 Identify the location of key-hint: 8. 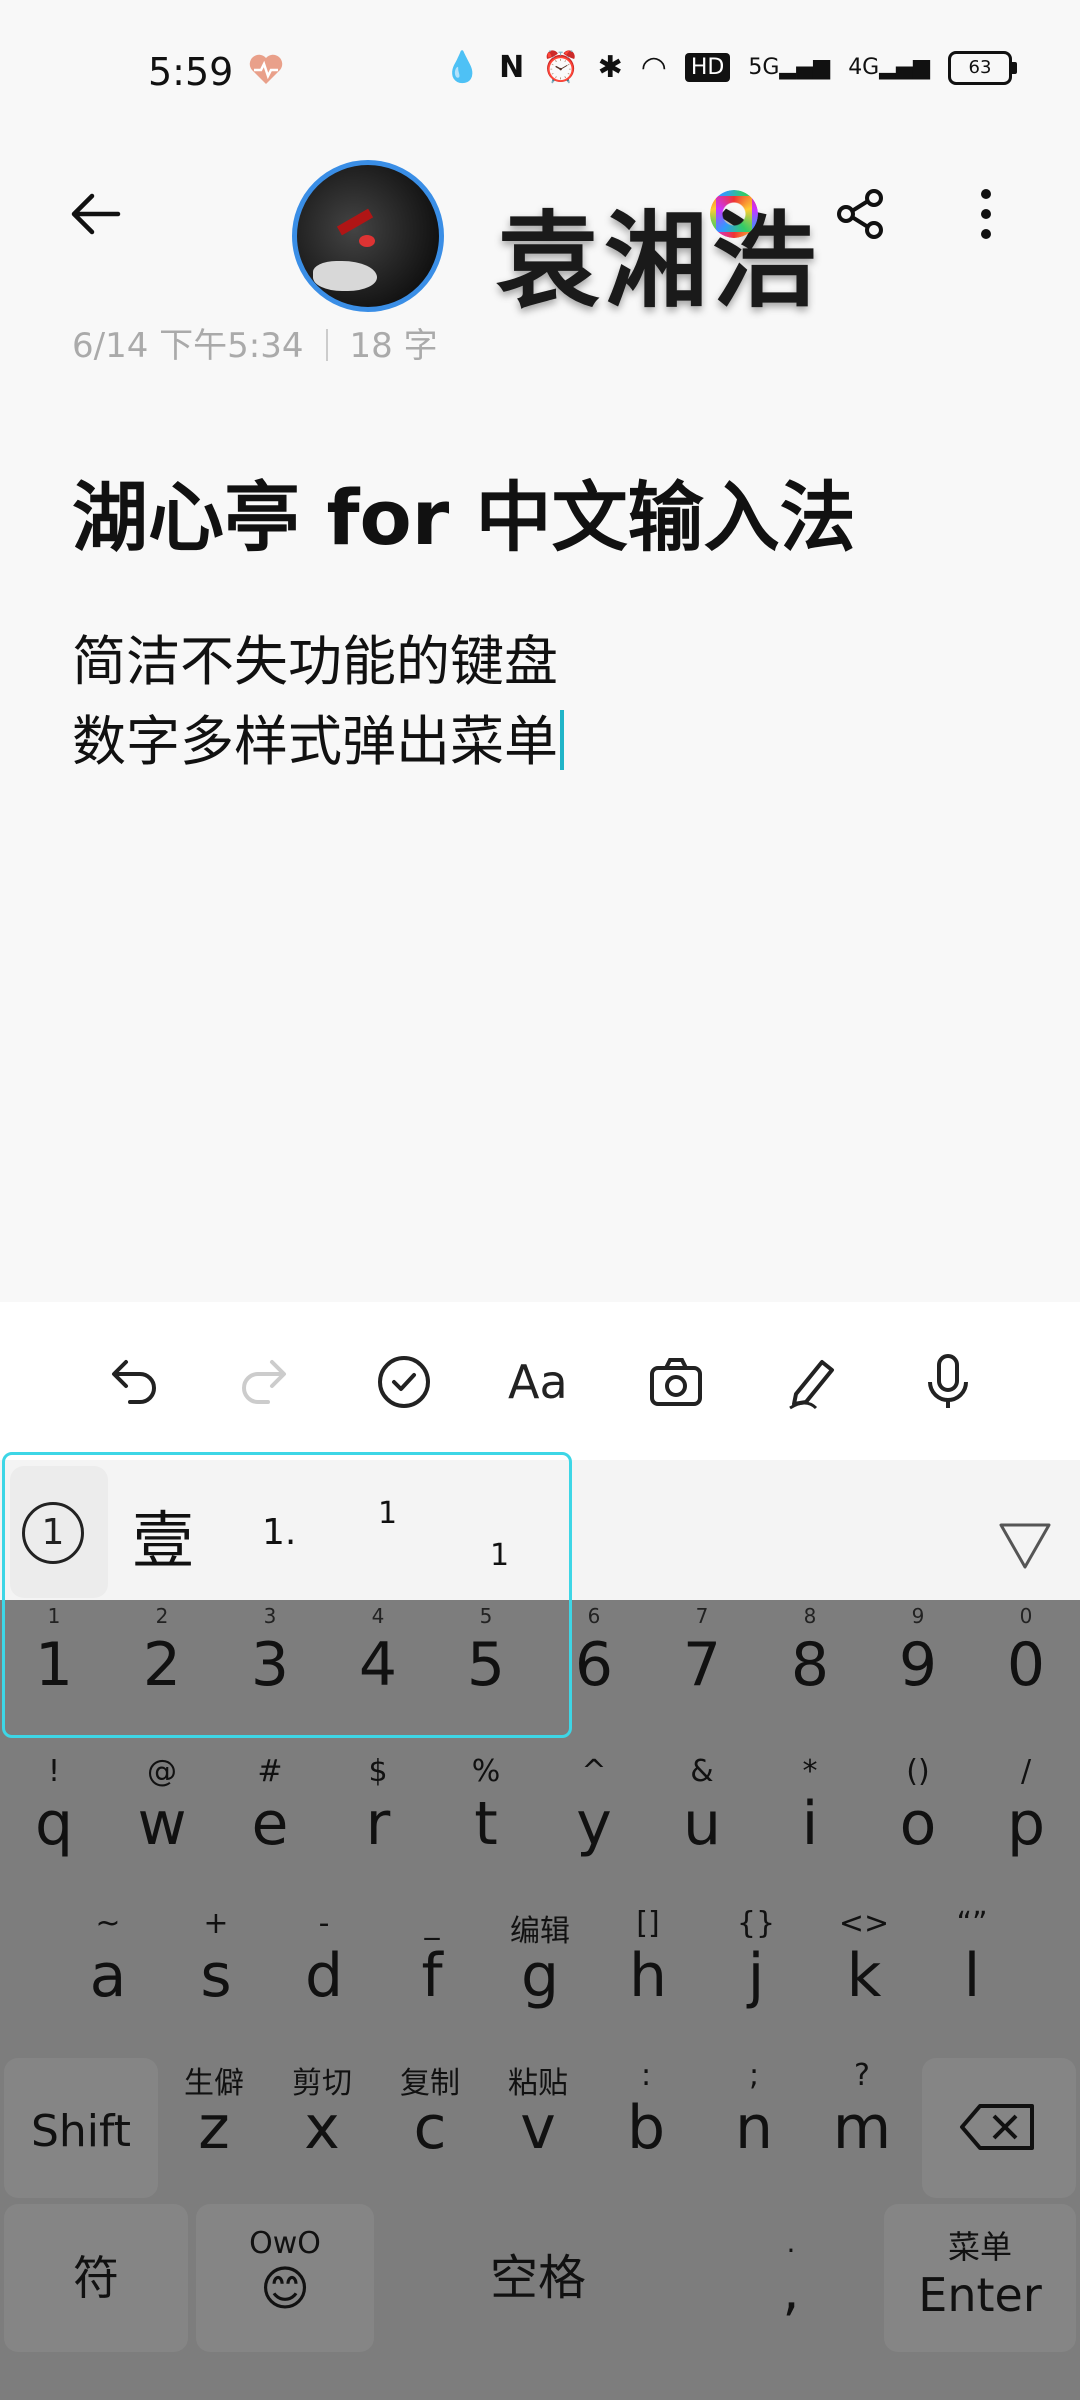
(810, 1616).